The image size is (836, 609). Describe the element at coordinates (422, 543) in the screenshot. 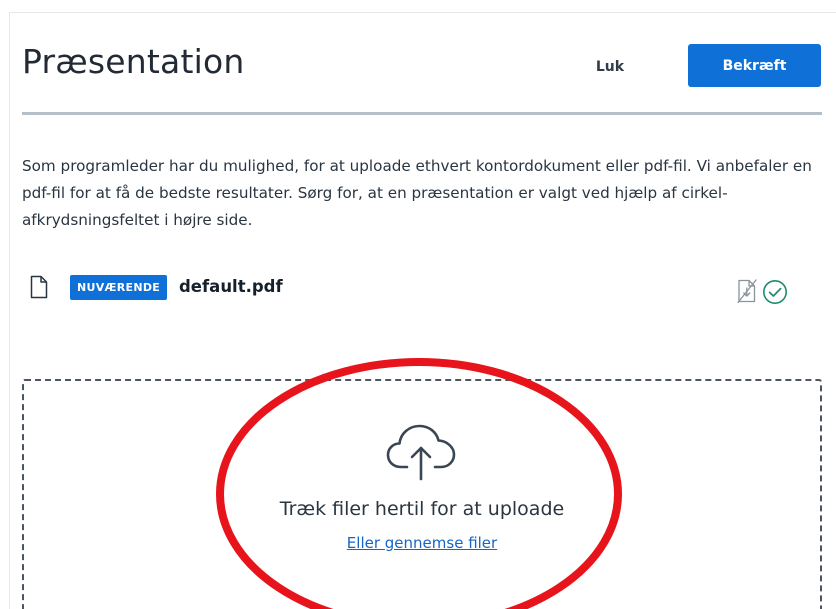

I see `browse-files-link: Eller gennemse filer` at that location.